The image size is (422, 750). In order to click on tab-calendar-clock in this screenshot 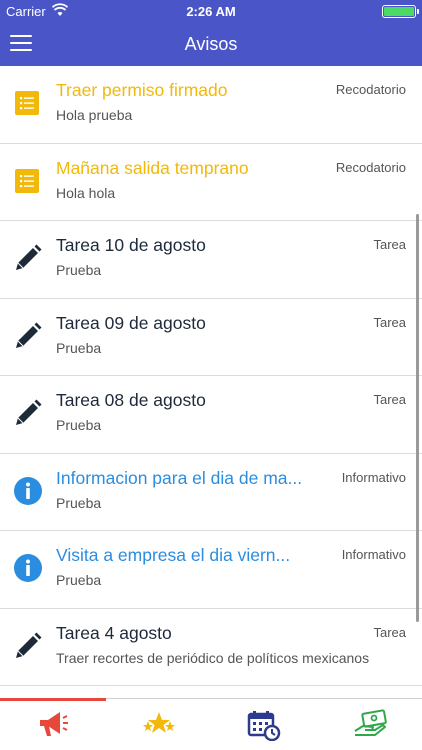, I will do `click(264, 724)`.